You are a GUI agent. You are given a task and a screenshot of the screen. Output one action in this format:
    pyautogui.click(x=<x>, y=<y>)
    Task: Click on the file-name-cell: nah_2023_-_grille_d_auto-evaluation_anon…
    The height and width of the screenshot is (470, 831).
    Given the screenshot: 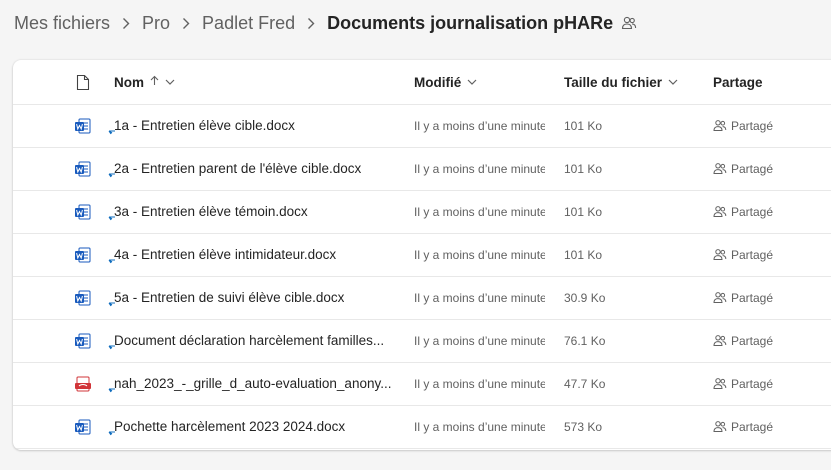 What is the action you would take?
    pyautogui.click(x=256, y=383)
    